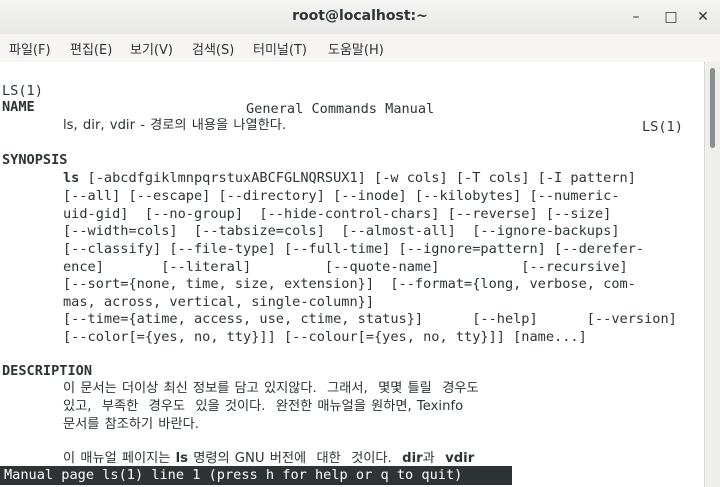 The image size is (720, 487). What do you see at coordinates (460, 458) in the screenshot?
I see `vdir-command-ref: vdir` at bounding box center [460, 458].